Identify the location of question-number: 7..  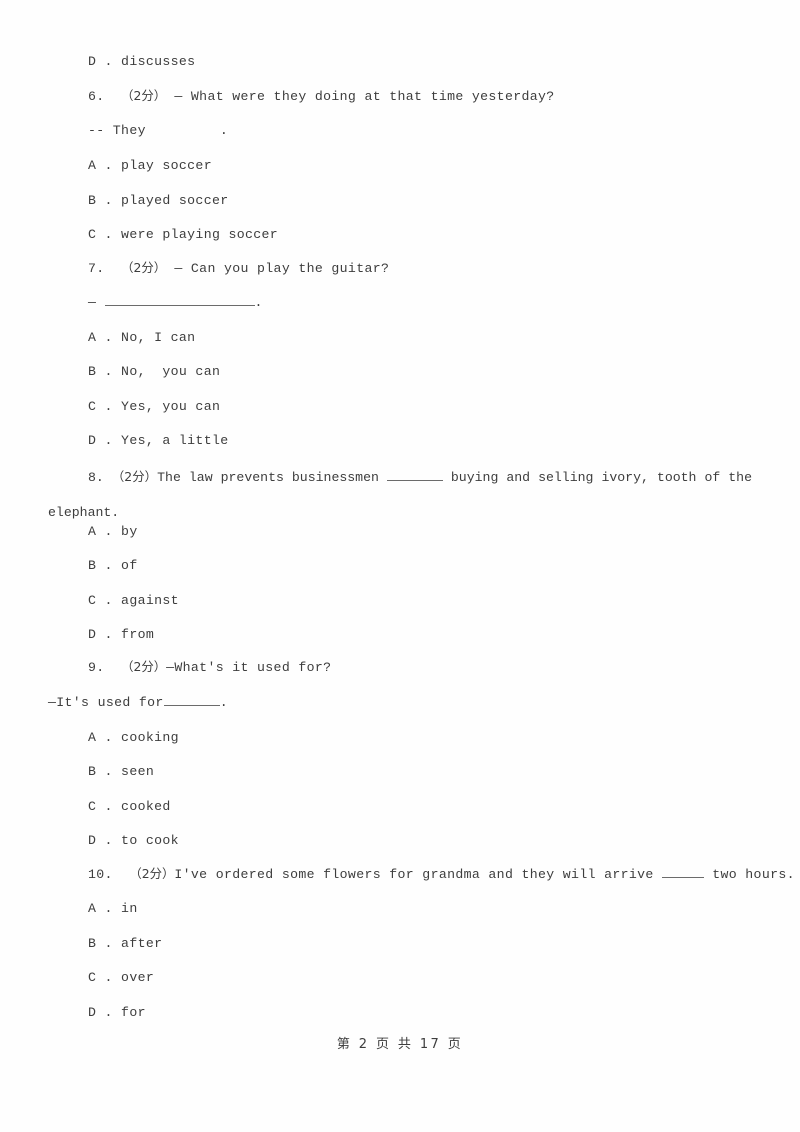
(96, 268).